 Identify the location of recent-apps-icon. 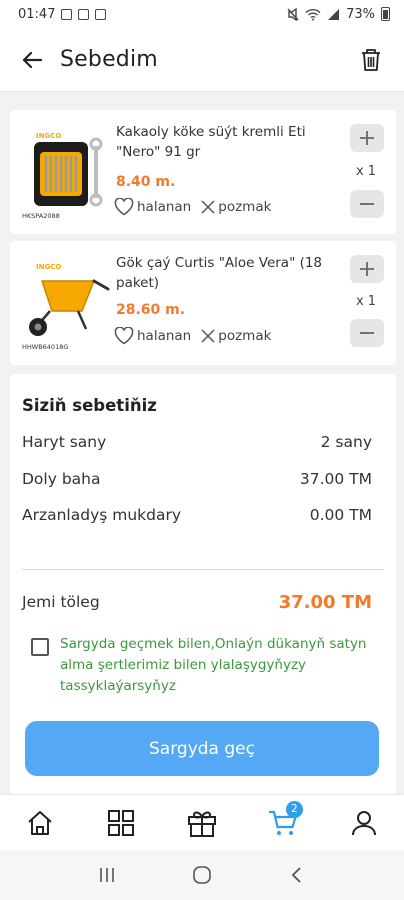
(107, 875).